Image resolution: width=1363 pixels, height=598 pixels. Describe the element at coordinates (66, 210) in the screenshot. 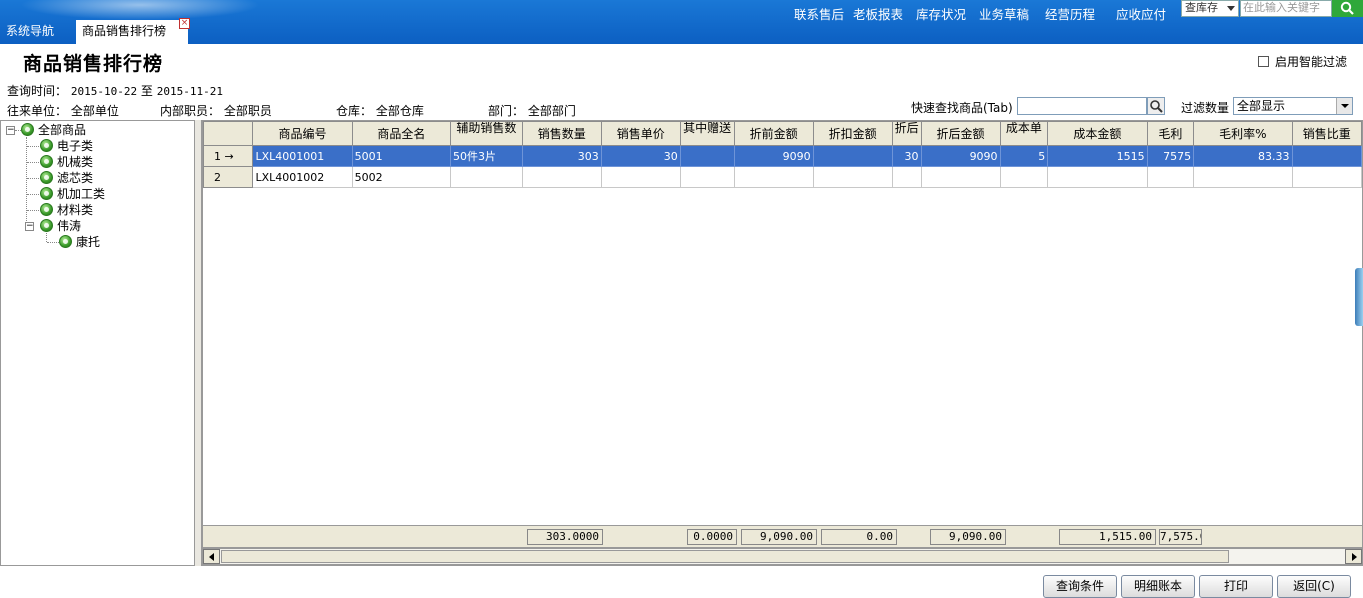

I see `tree-node-materials: 材料类` at that location.